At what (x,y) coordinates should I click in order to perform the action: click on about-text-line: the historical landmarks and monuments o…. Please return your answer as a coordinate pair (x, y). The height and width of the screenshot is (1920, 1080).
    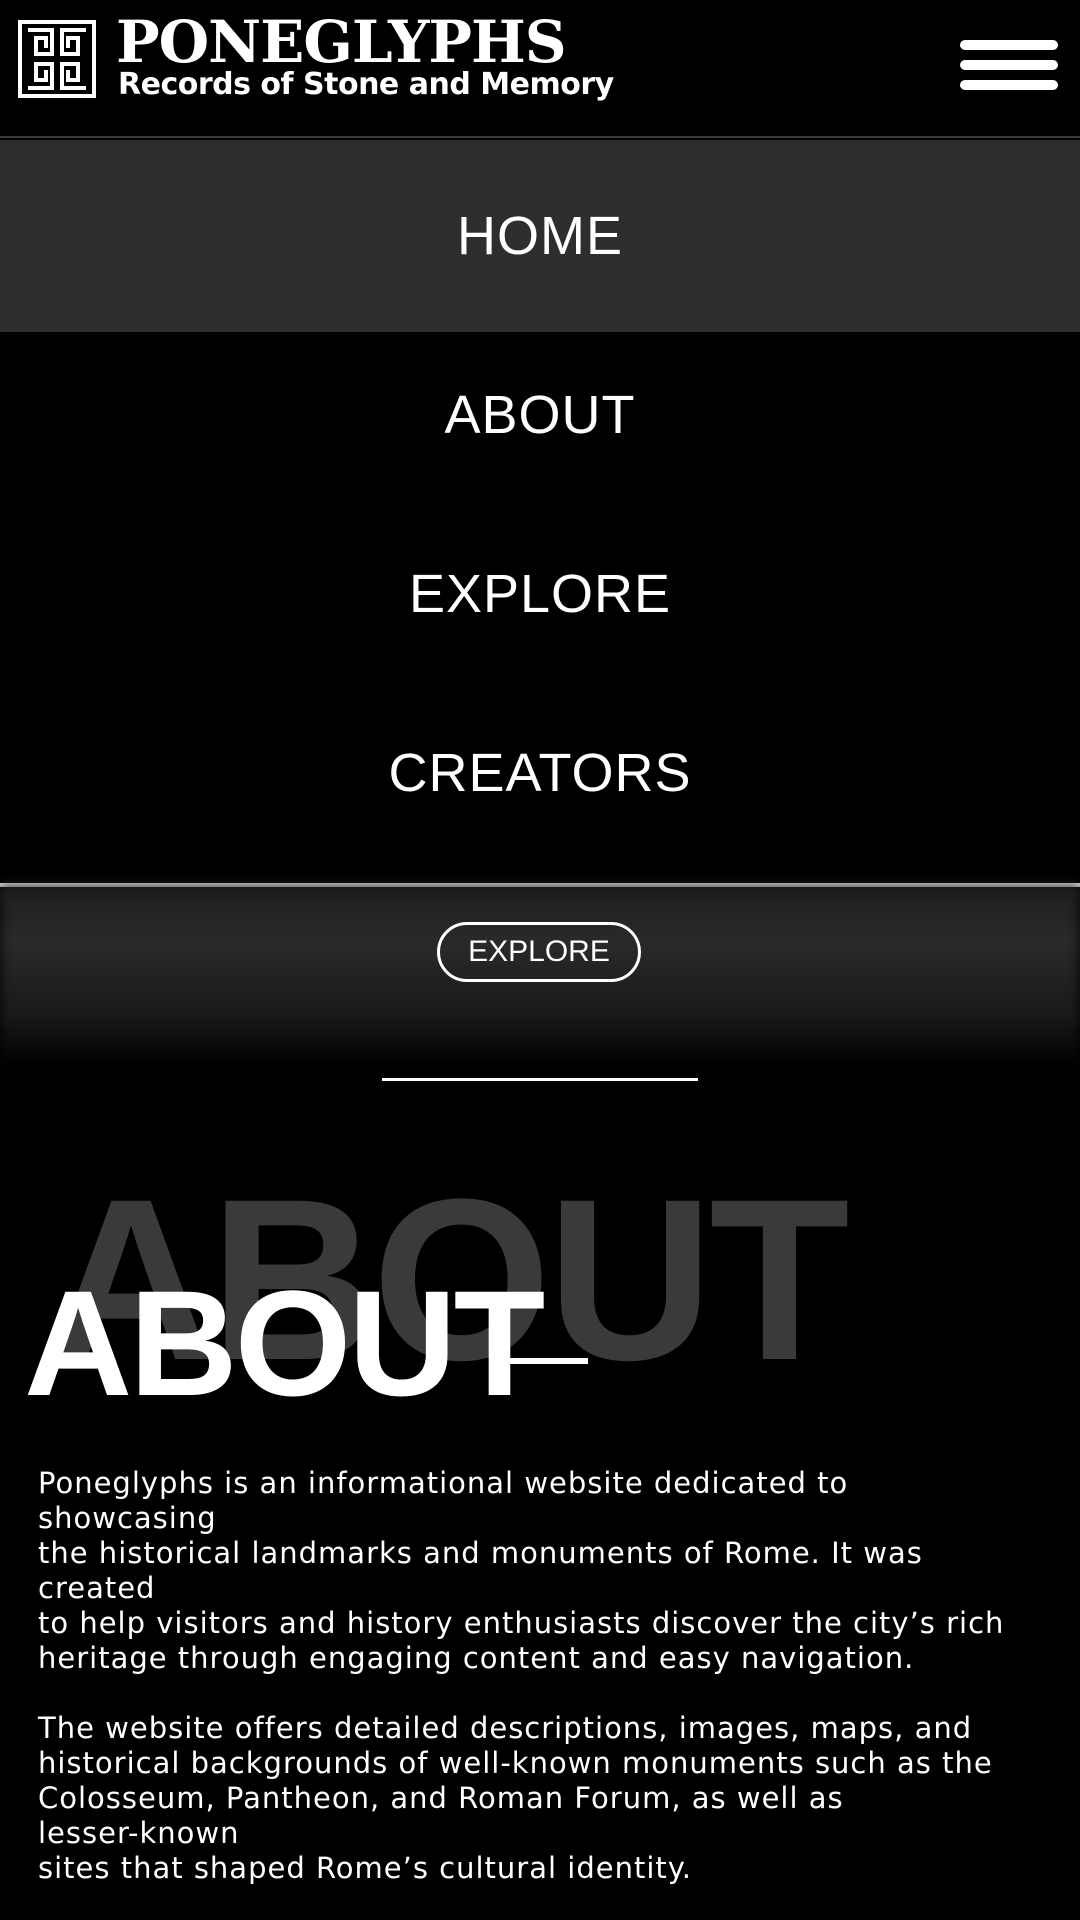
    Looking at the image, I should click on (480, 1553).